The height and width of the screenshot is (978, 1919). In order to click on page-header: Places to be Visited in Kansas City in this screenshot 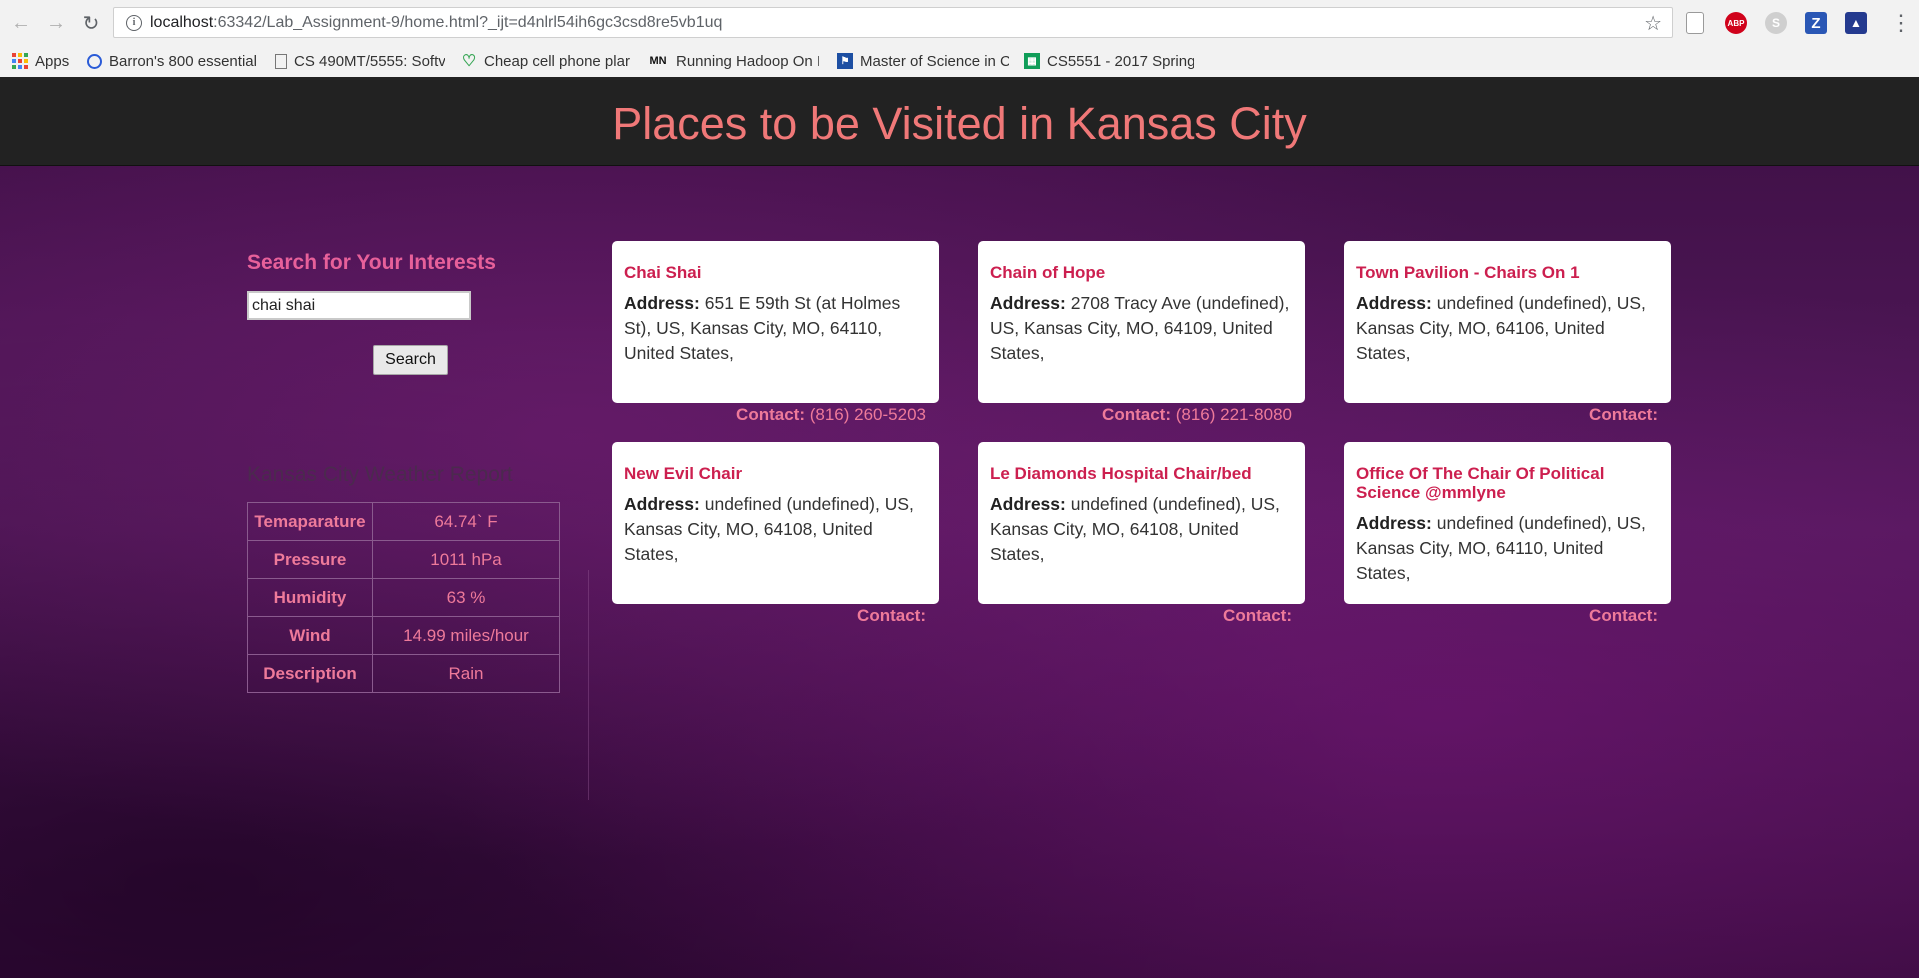, I will do `click(959, 121)`.